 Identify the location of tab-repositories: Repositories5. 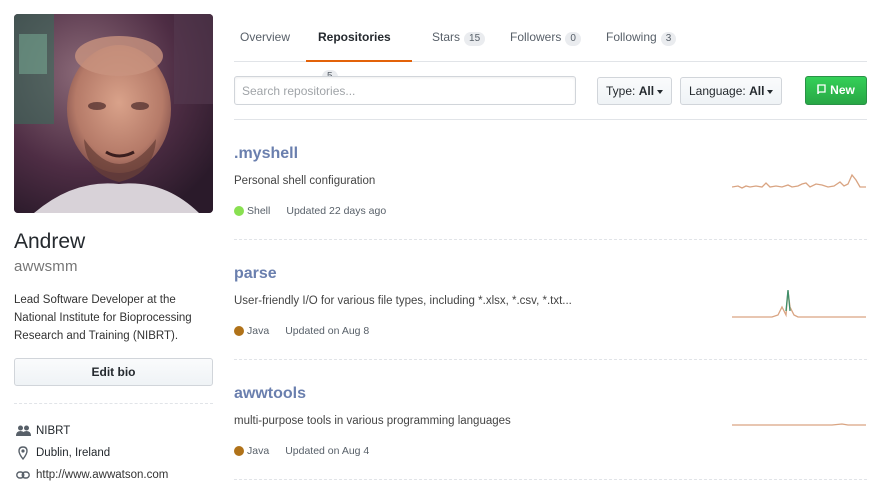
(359, 51).